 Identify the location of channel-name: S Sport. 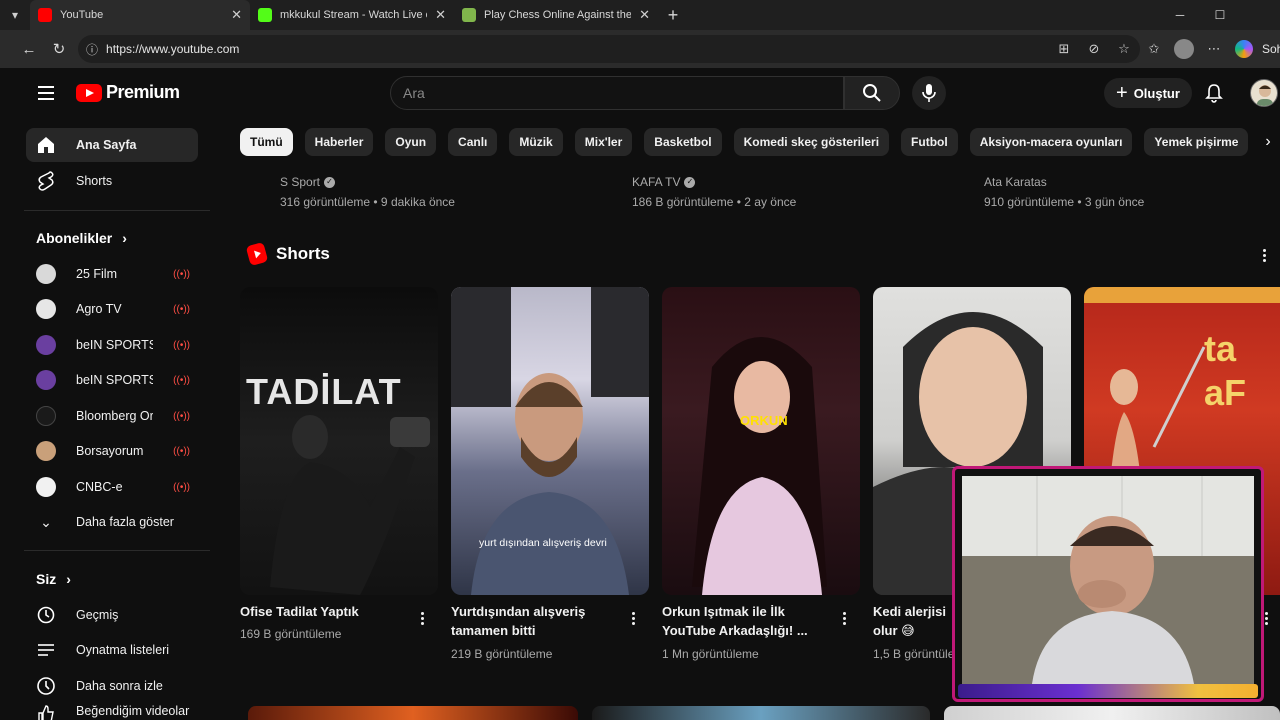
(300, 182).